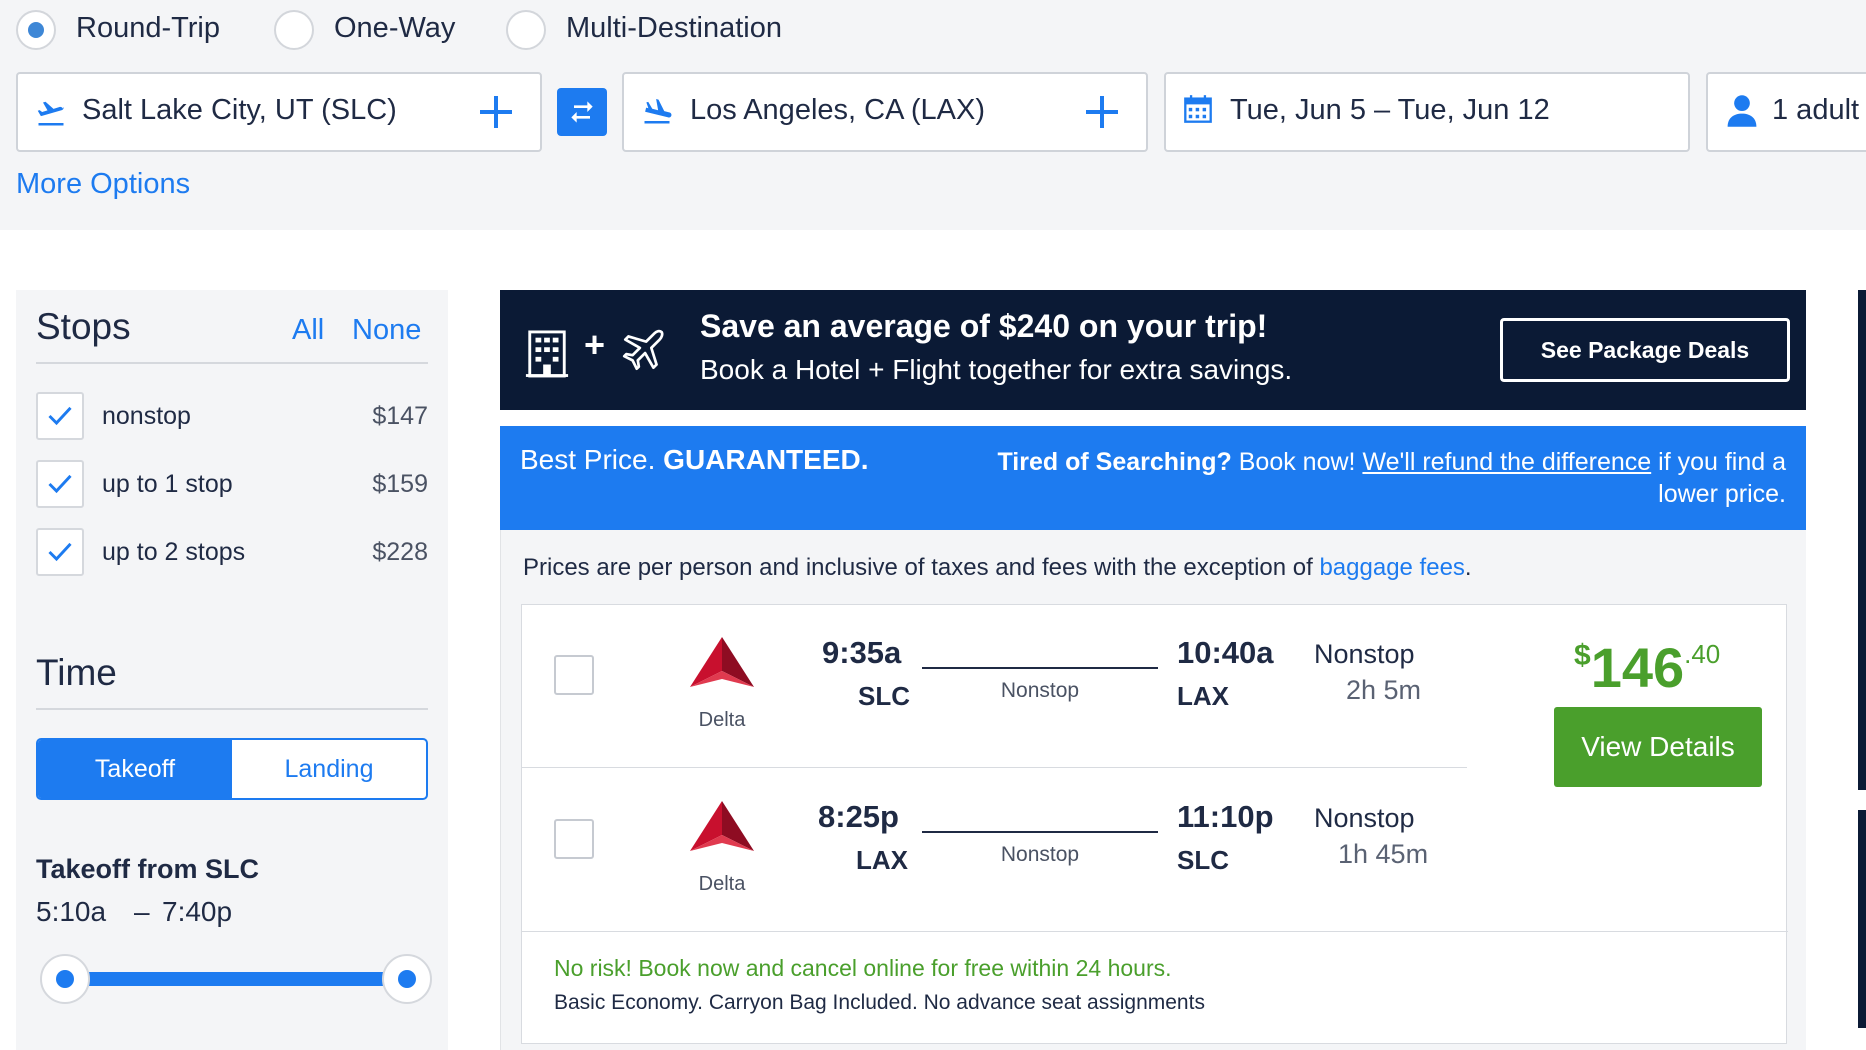  What do you see at coordinates (574, 839) in the screenshot?
I see `leg-2-checkbox` at bounding box center [574, 839].